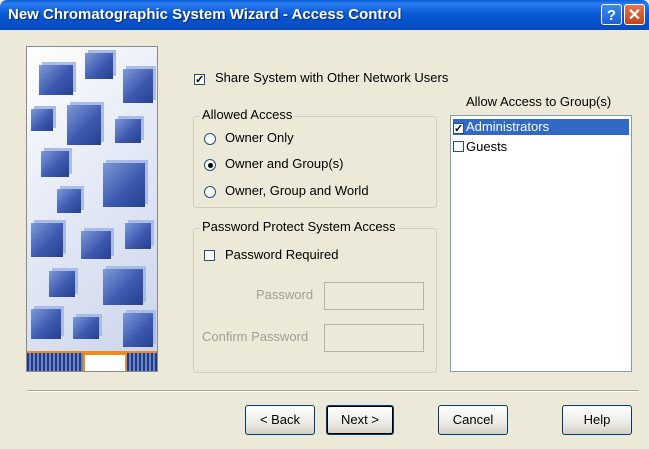 This screenshot has width=649, height=449. Describe the element at coordinates (458, 129) in the screenshot. I see `administrators-checkbox: ✓` at that location.